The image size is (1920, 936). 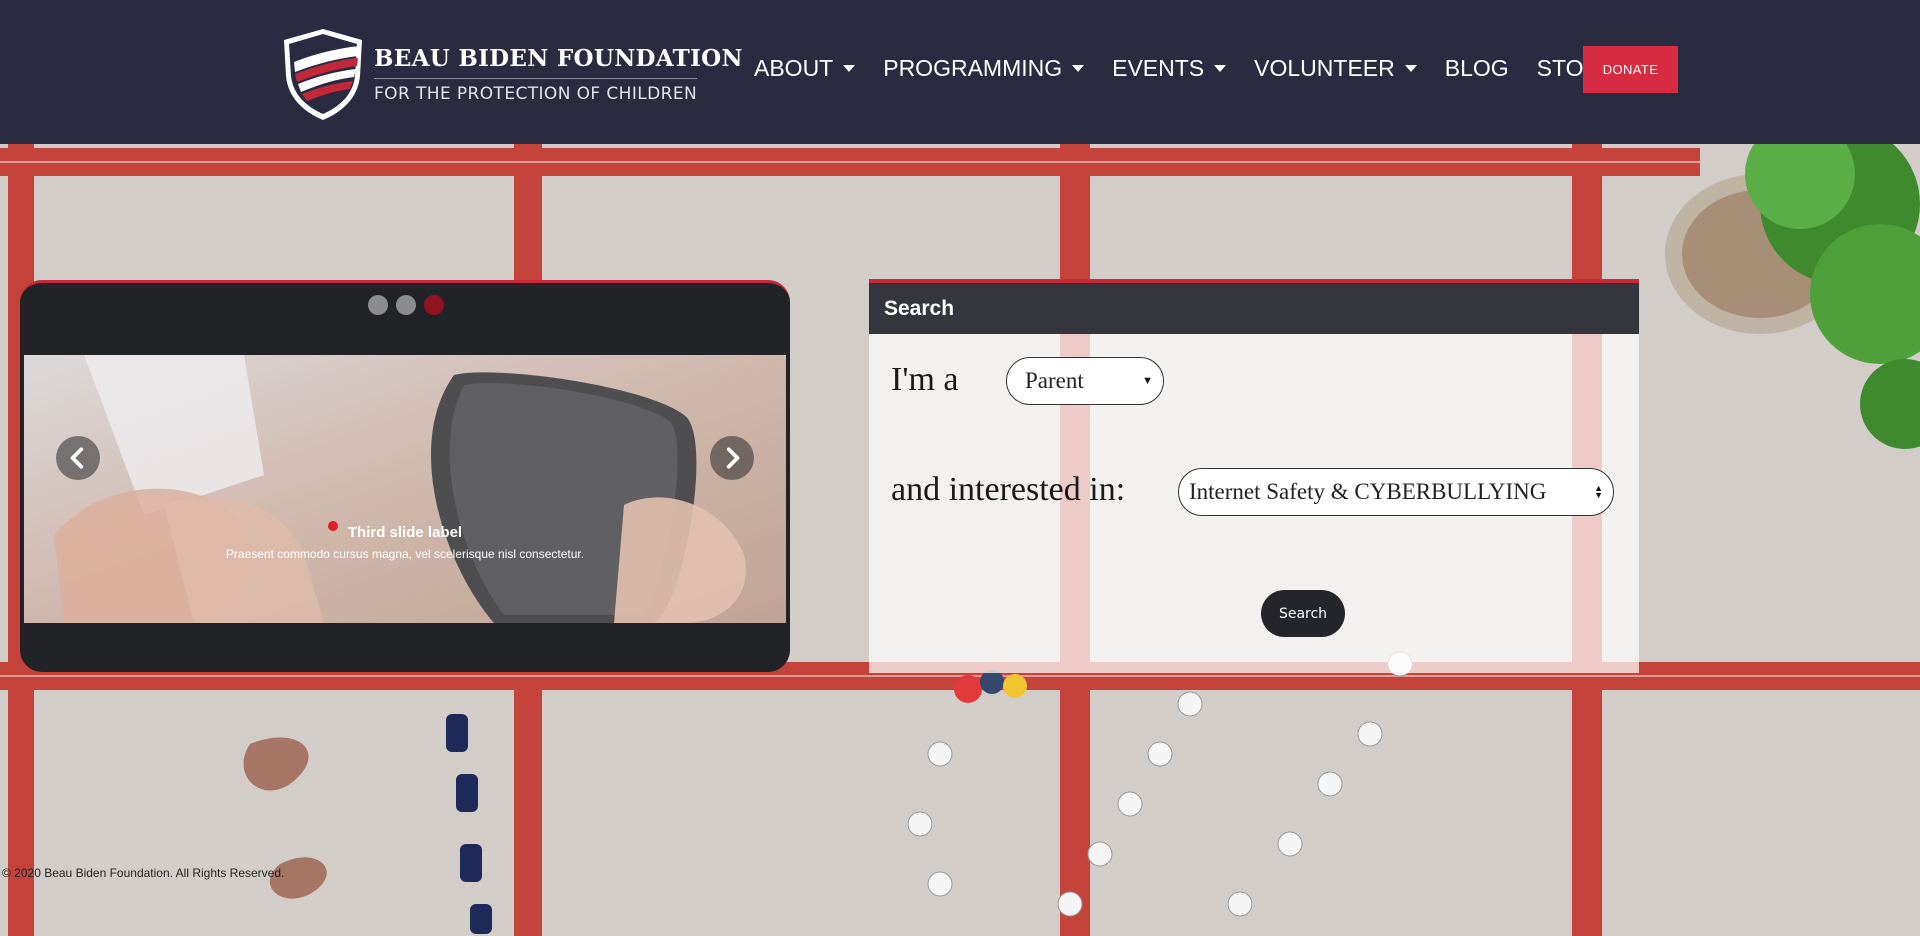 I want to click on interest-select: Internet Safety & CYBERBULLYING ▲ ▼, so click(x=1396, y=492).